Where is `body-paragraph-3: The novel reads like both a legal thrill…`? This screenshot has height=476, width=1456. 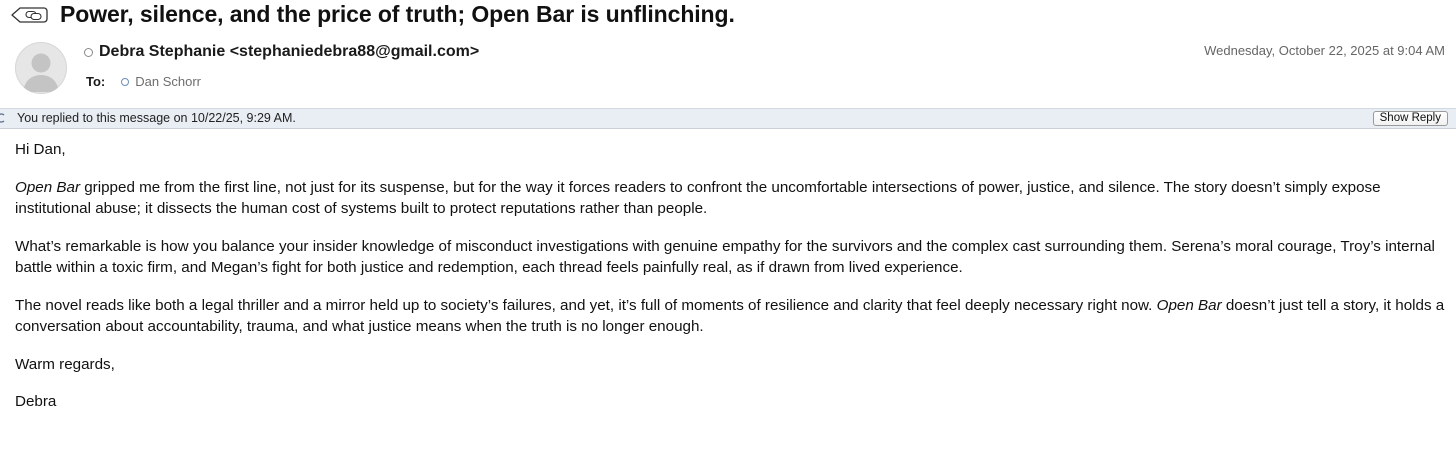 body-paragraph-3: The novel reads like both a legal thrill… is located at coordinates (730, 316).